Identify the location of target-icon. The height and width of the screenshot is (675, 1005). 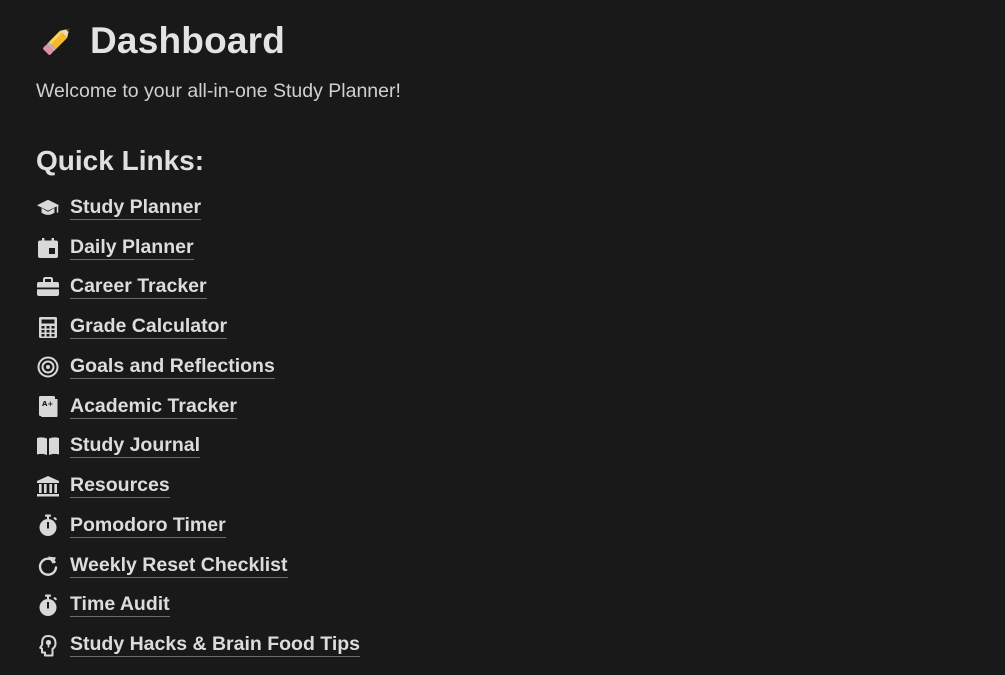
(48, 367).